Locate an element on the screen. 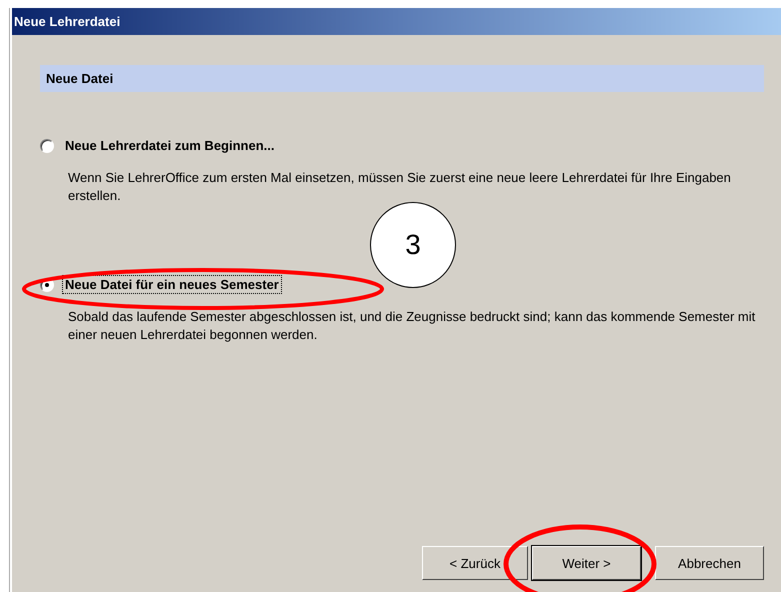 The height and width of the screenshot is (592, 781). option-description: Wenn Sie LehrerOffice zum ersten Mal einsetzen, müssen Sie zuerst eine neue leere Lehrerdatei für Ihre Eingaben erstellen. is located at coordinates (400, 187).